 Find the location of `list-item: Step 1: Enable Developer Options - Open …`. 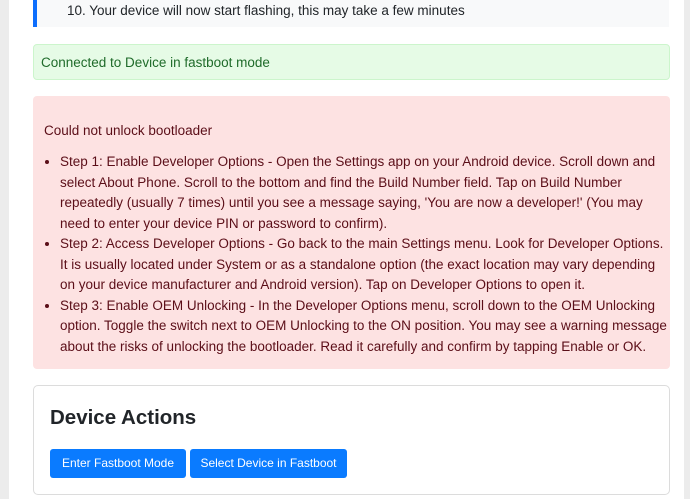

list-item: Step 1: Enable Developer Options - Open … is located at coordinates (366, 193).